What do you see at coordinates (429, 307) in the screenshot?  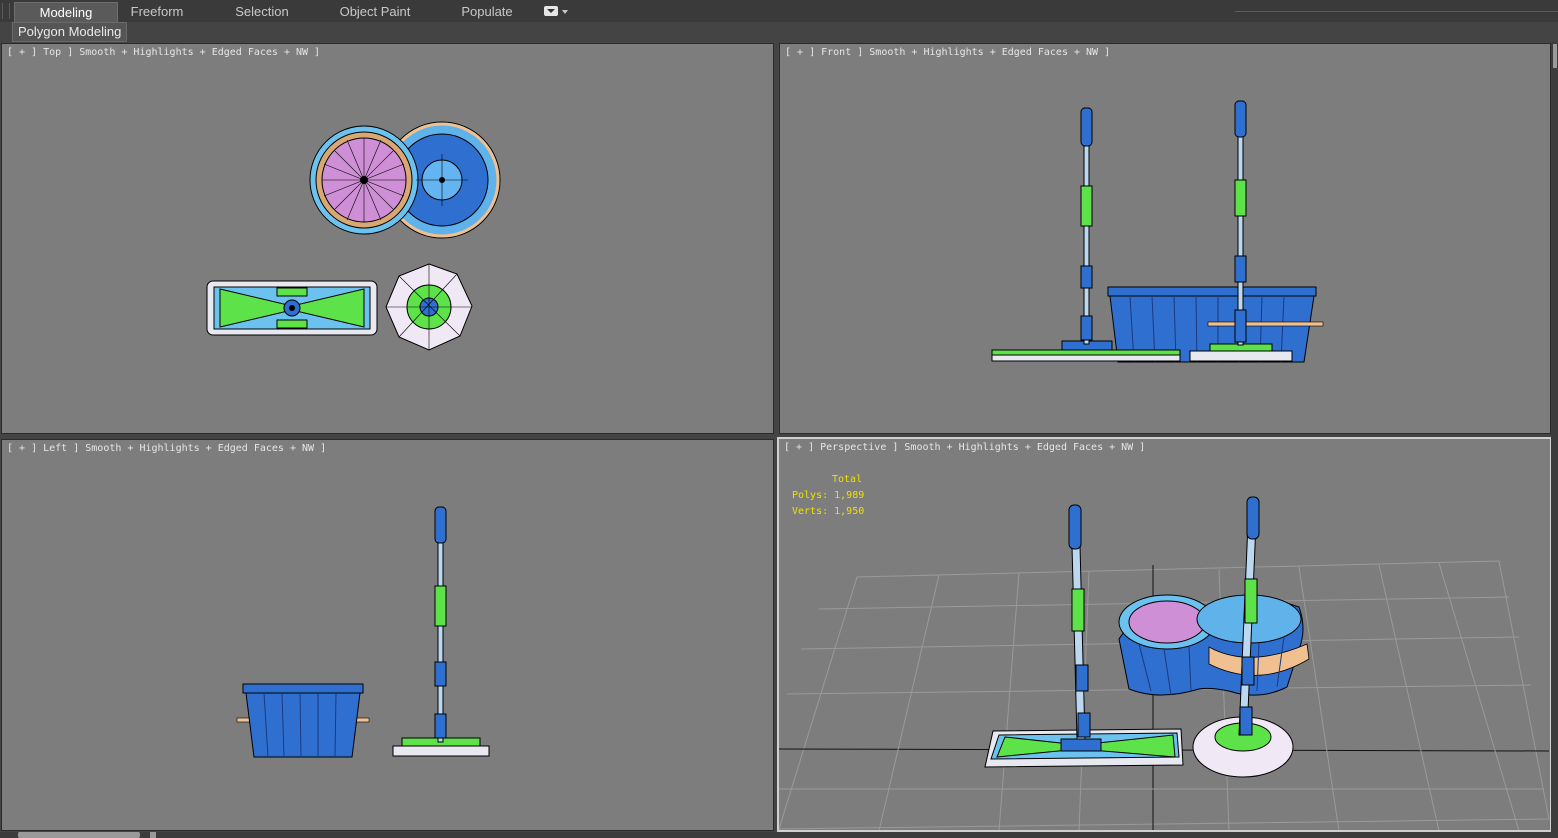 I see `spin-mop-head-top-view` at bounding box center [429, 307].